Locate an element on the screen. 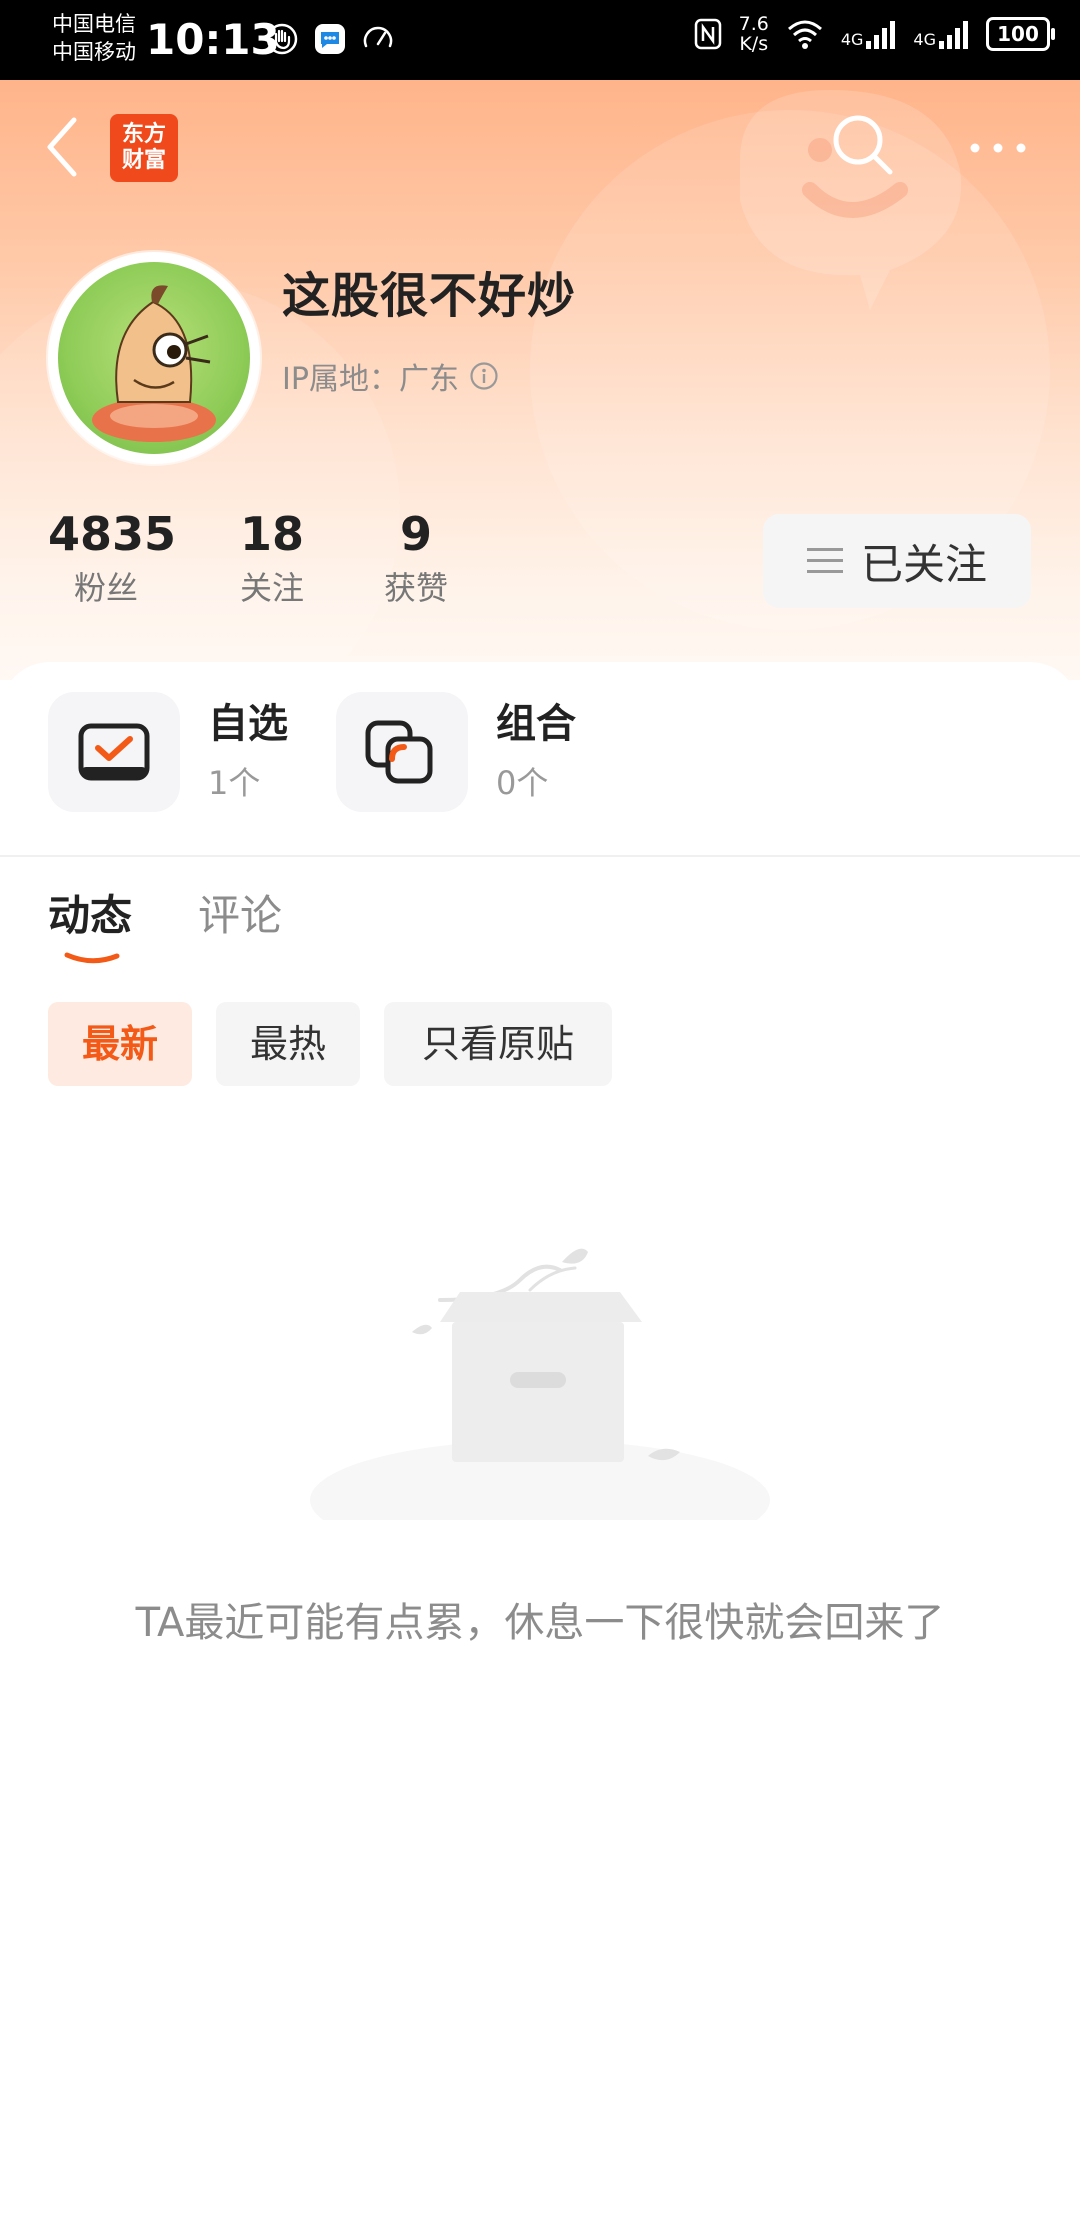 The image size is (1080, 2240). net-speed-unit: K/s is located at coordinates (754, 44).